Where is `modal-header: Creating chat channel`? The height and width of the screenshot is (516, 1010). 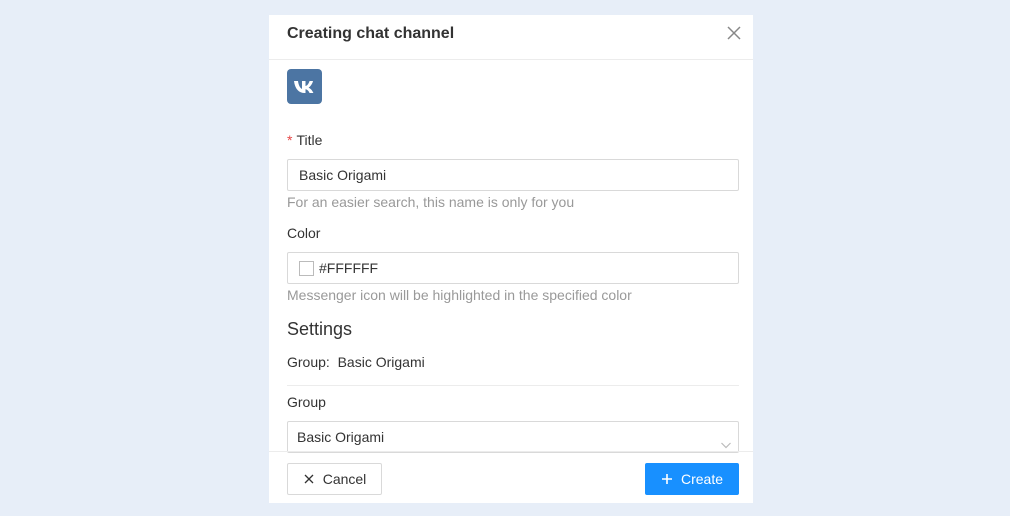 modal-header: Creating chat channel is located at coordinates (511, 37).